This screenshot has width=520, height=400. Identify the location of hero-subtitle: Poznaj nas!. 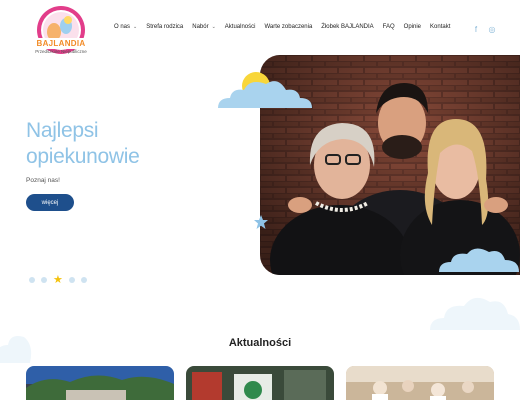
(43, 180).